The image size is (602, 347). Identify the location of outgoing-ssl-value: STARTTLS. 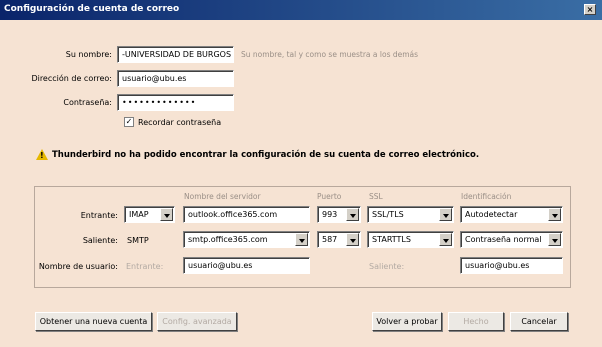
(391, 239).